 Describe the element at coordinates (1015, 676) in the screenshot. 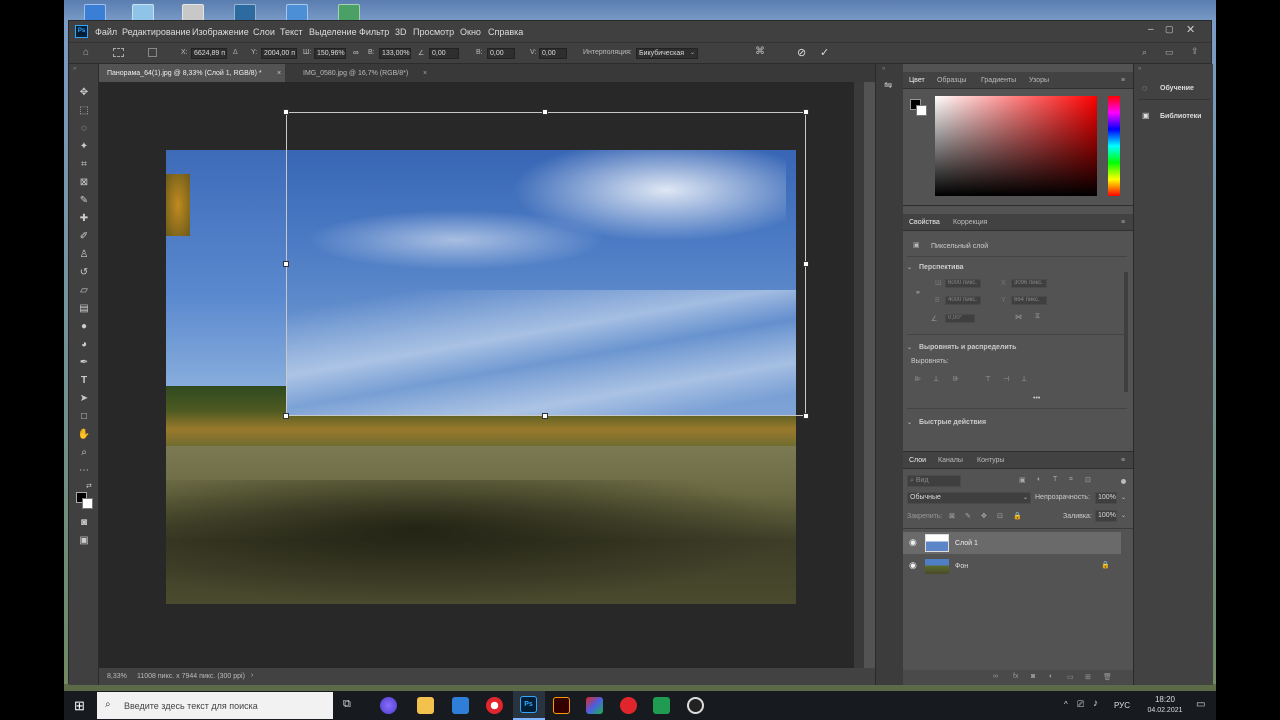

I see `layer-style-icon: fx` at that location.